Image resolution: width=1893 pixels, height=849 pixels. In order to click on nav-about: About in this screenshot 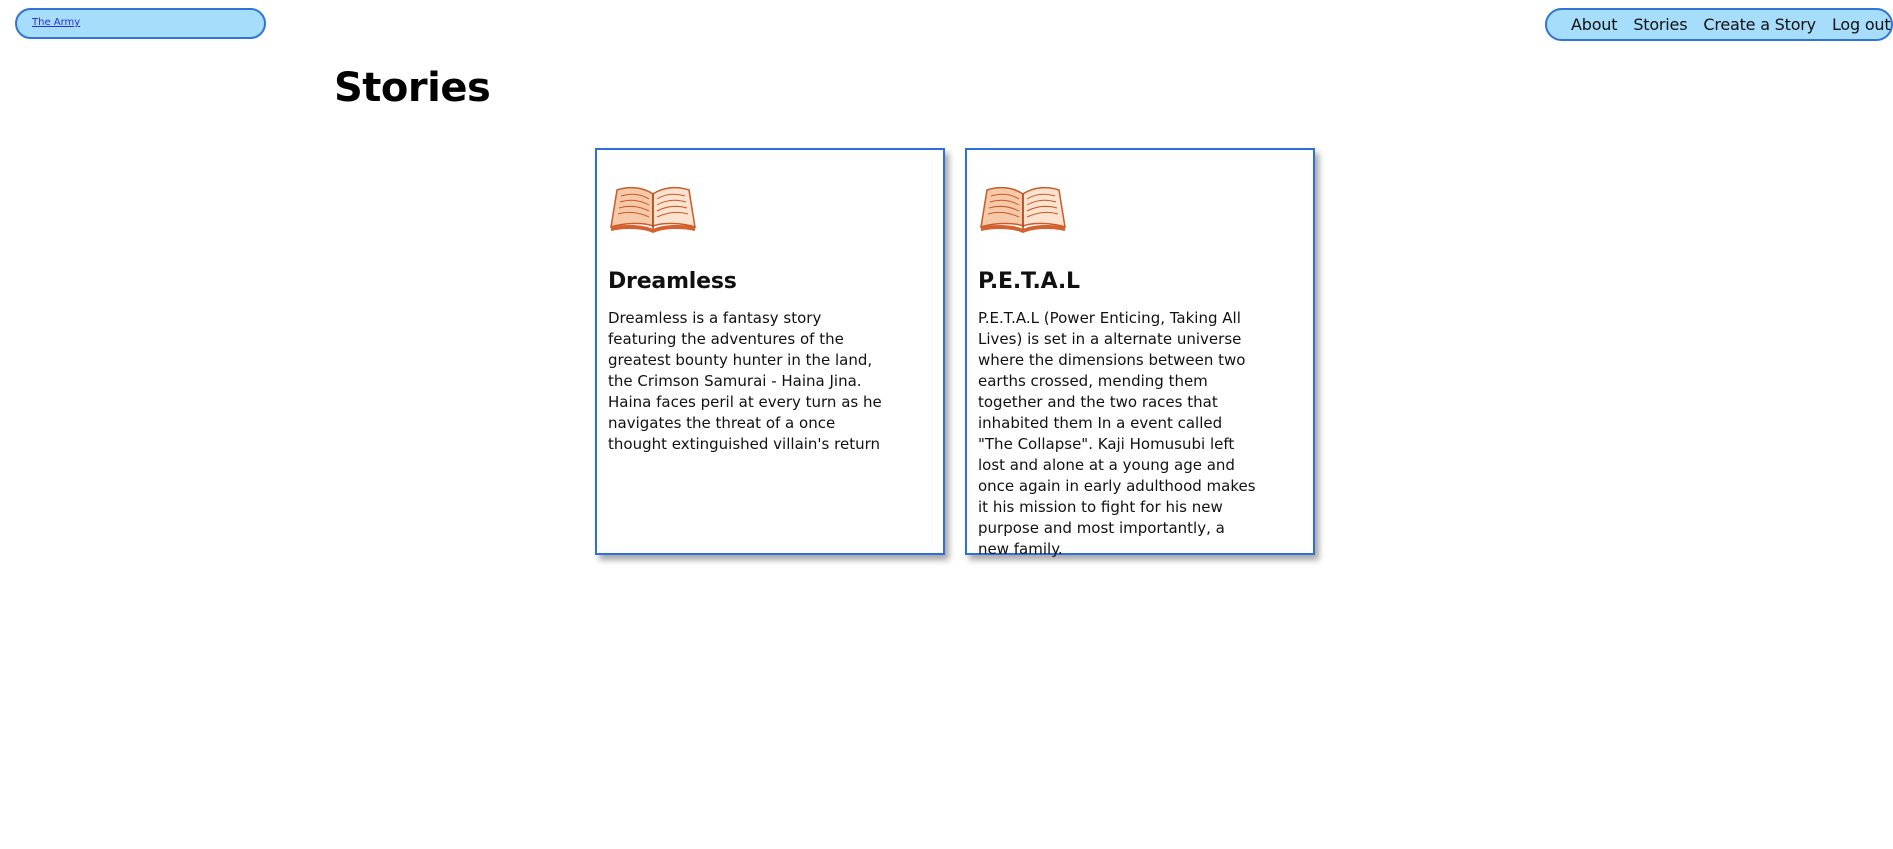, I will do `click(1594, 24)`.